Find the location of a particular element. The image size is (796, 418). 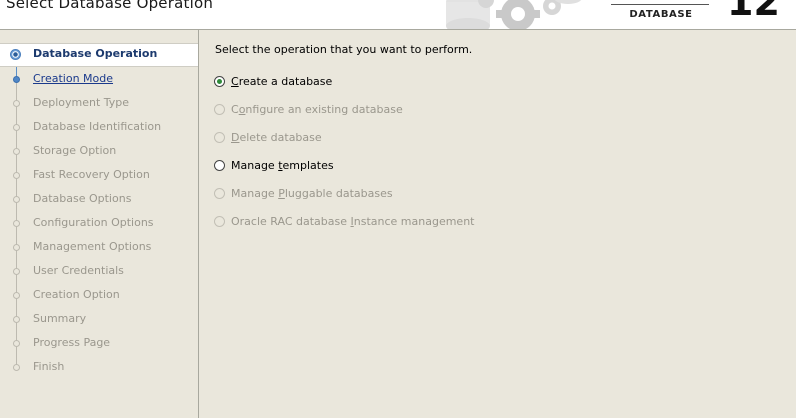

option-label: Configure an existing database is located at coordinates (317, 109).